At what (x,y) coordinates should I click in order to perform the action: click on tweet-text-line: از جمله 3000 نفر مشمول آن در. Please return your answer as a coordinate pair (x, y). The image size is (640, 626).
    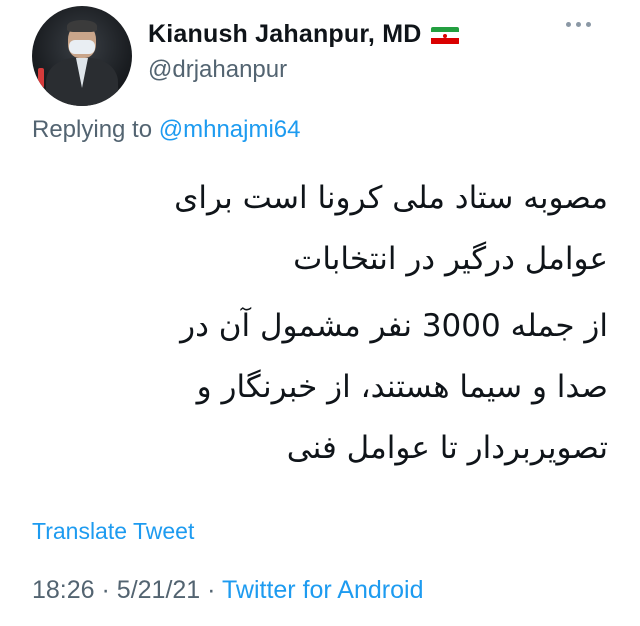
    Looking at the image, I should click on (394, 326).